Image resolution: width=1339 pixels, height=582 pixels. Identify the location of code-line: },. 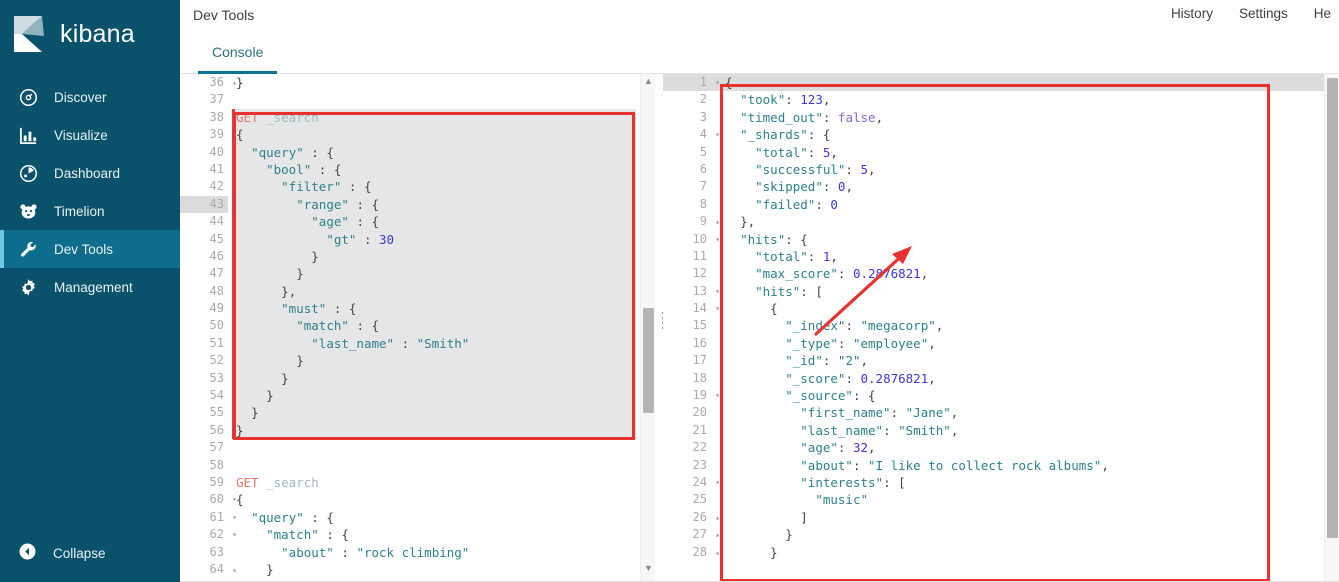
(748, 222).